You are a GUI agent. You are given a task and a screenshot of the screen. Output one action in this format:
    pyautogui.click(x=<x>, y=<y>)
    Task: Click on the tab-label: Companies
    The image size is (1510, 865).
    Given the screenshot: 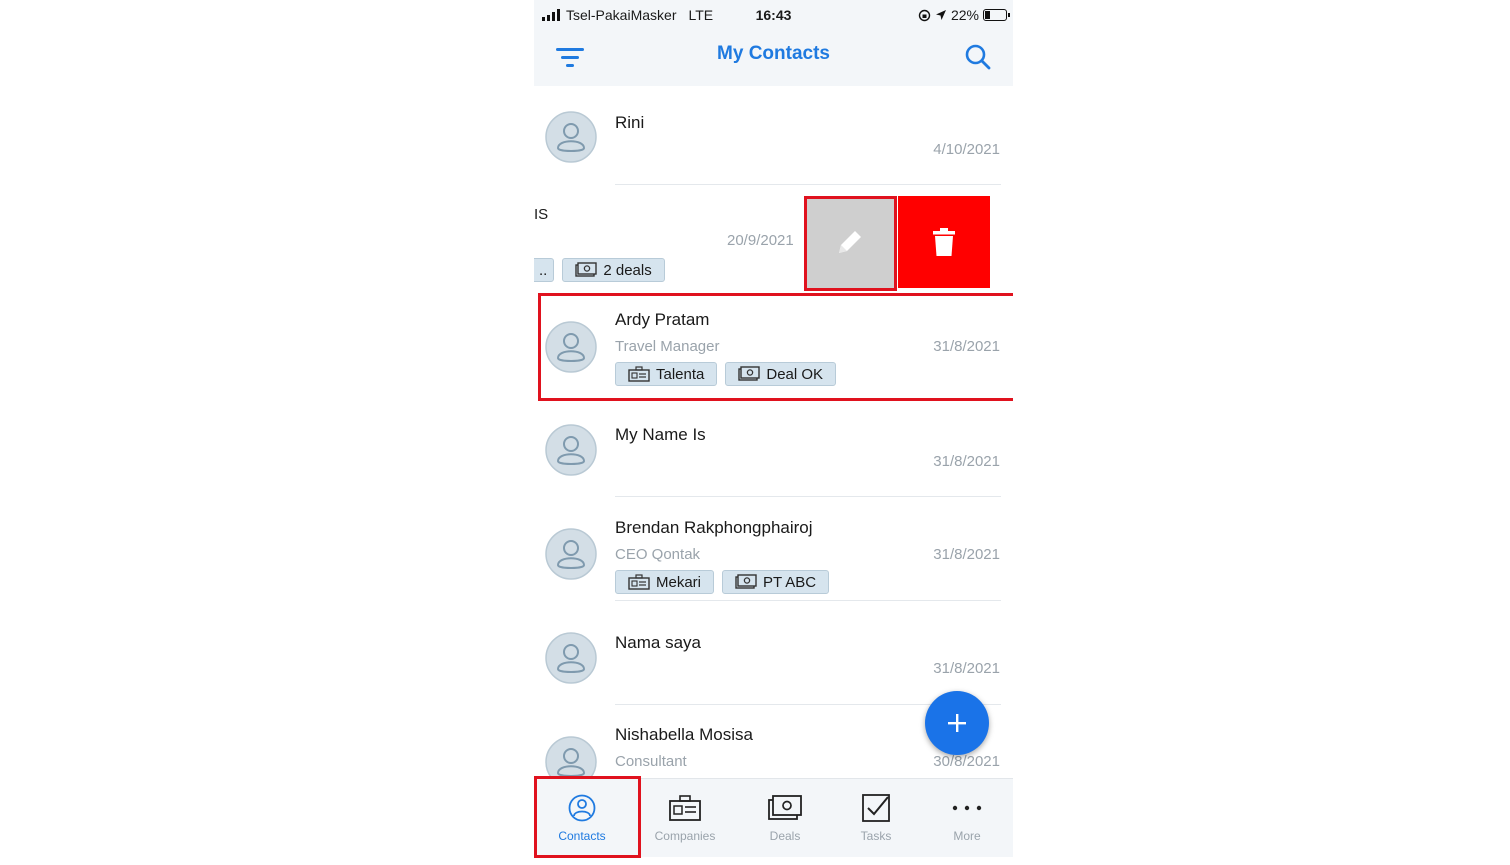 What is the action you would take?
    pyautogui.click(x=685, y=836)
    